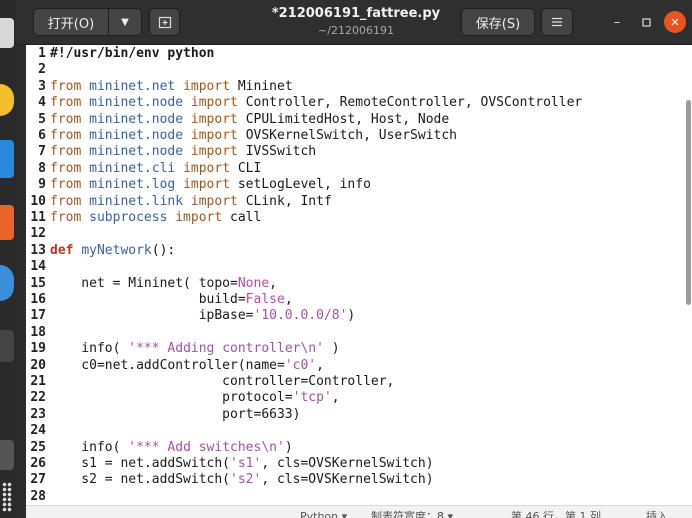 The width and height of the screenshot is (692, 518). What do you see at coordinates (38, 414) in the screenshot?
I see `line-number: 23` at bounding box center [38, 414].